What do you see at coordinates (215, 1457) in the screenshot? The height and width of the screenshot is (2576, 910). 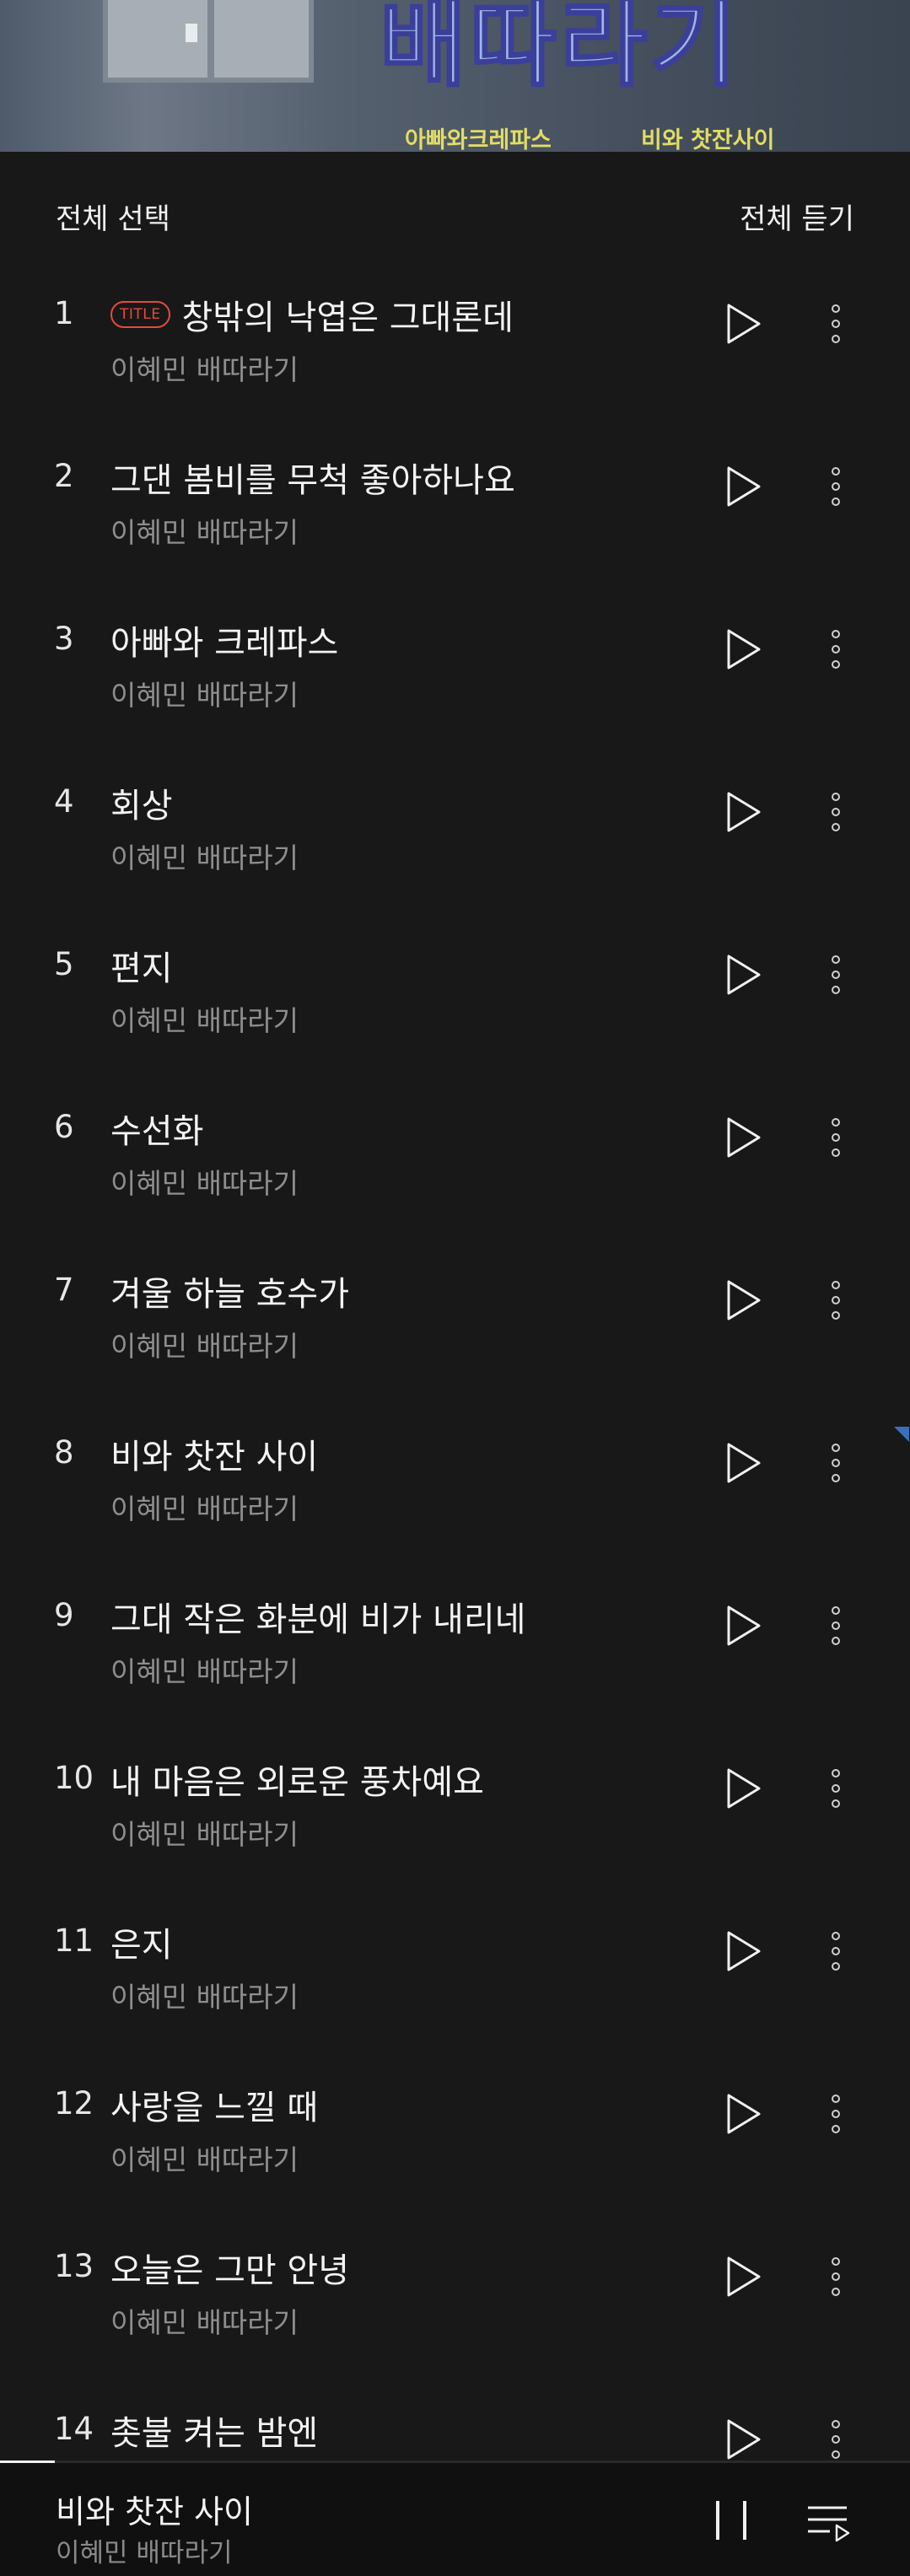 I see `track-title: 비와 찻잔 사이` at bounding box center [215, 1457].